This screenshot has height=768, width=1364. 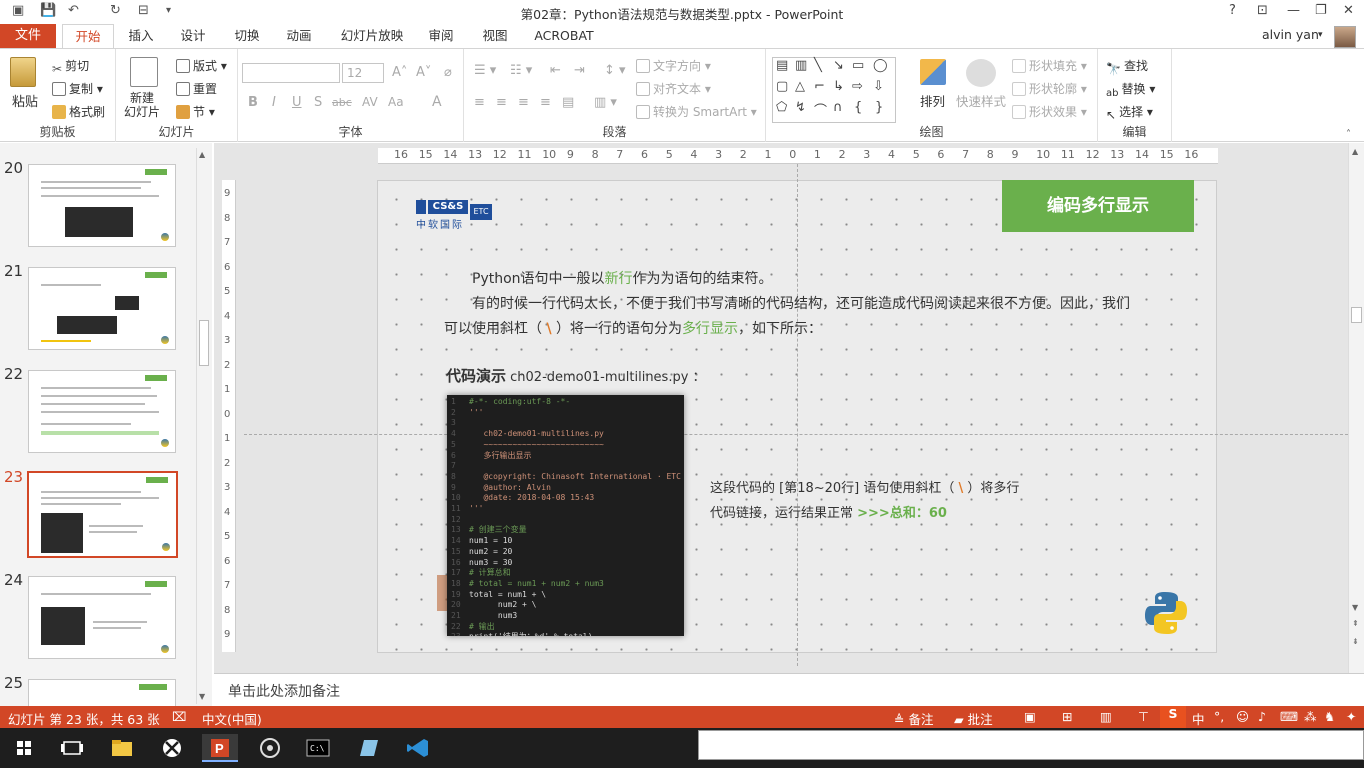 What do you see at coordinates (1289, 716) in the screenshot?
I see `ime-keyboard-icon: ⌨` at bounding box center [1289, 716].